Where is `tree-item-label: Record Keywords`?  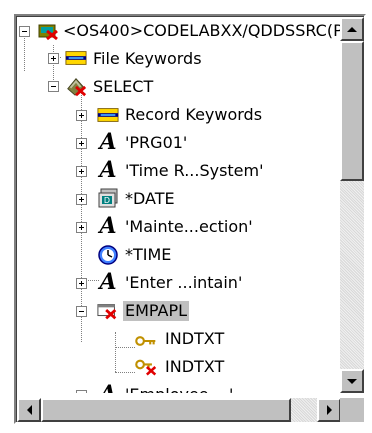 tree-item-label: Record Keywords is located at coordinates (194, 114).